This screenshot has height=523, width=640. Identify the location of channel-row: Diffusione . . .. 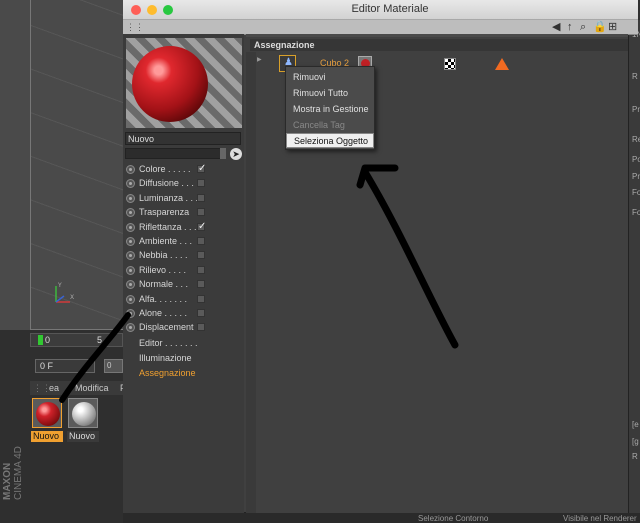
(184, 184).